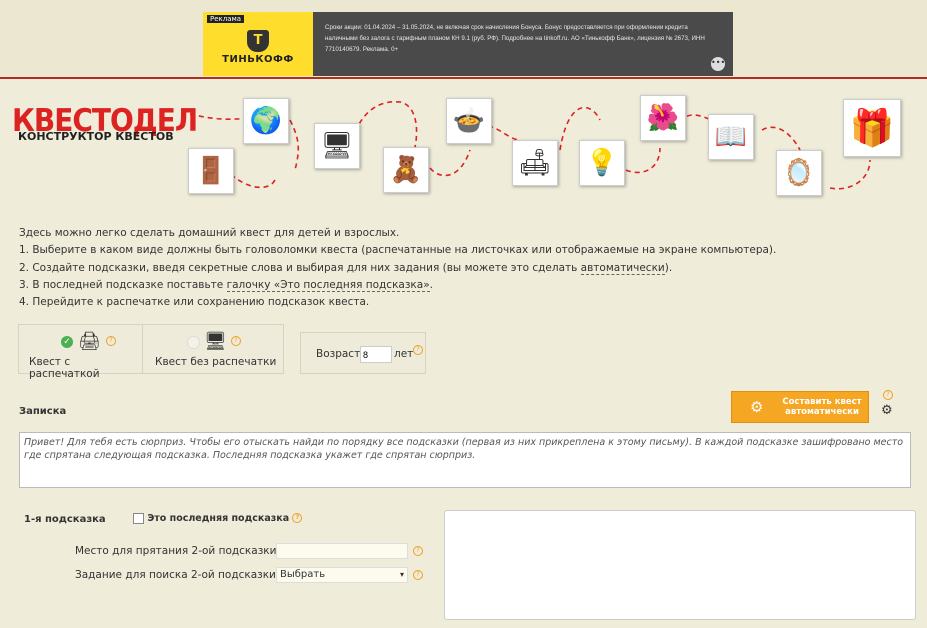  I want to click on auto-link: автоматически, so click(622, 268).